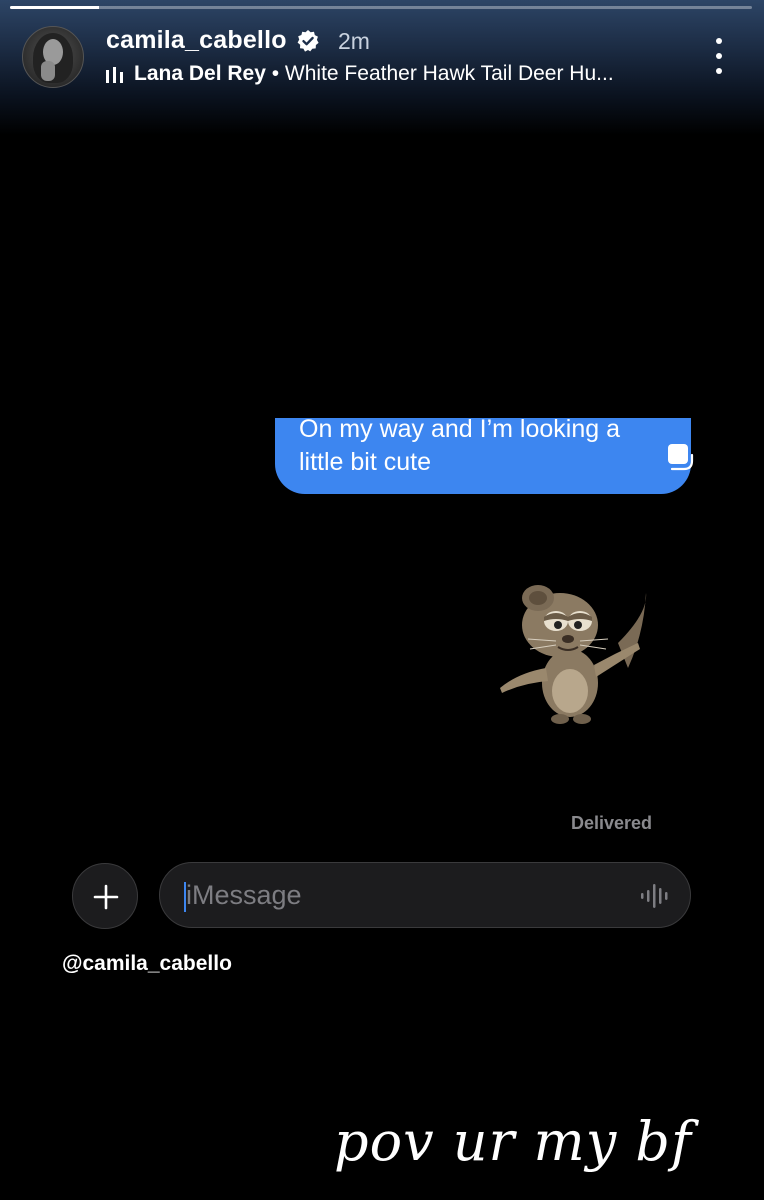 The image size is (764, 1200). Describe the element at coordinates (656, 896) in the screenshot. I see `voice-waveform-icon` at that location.